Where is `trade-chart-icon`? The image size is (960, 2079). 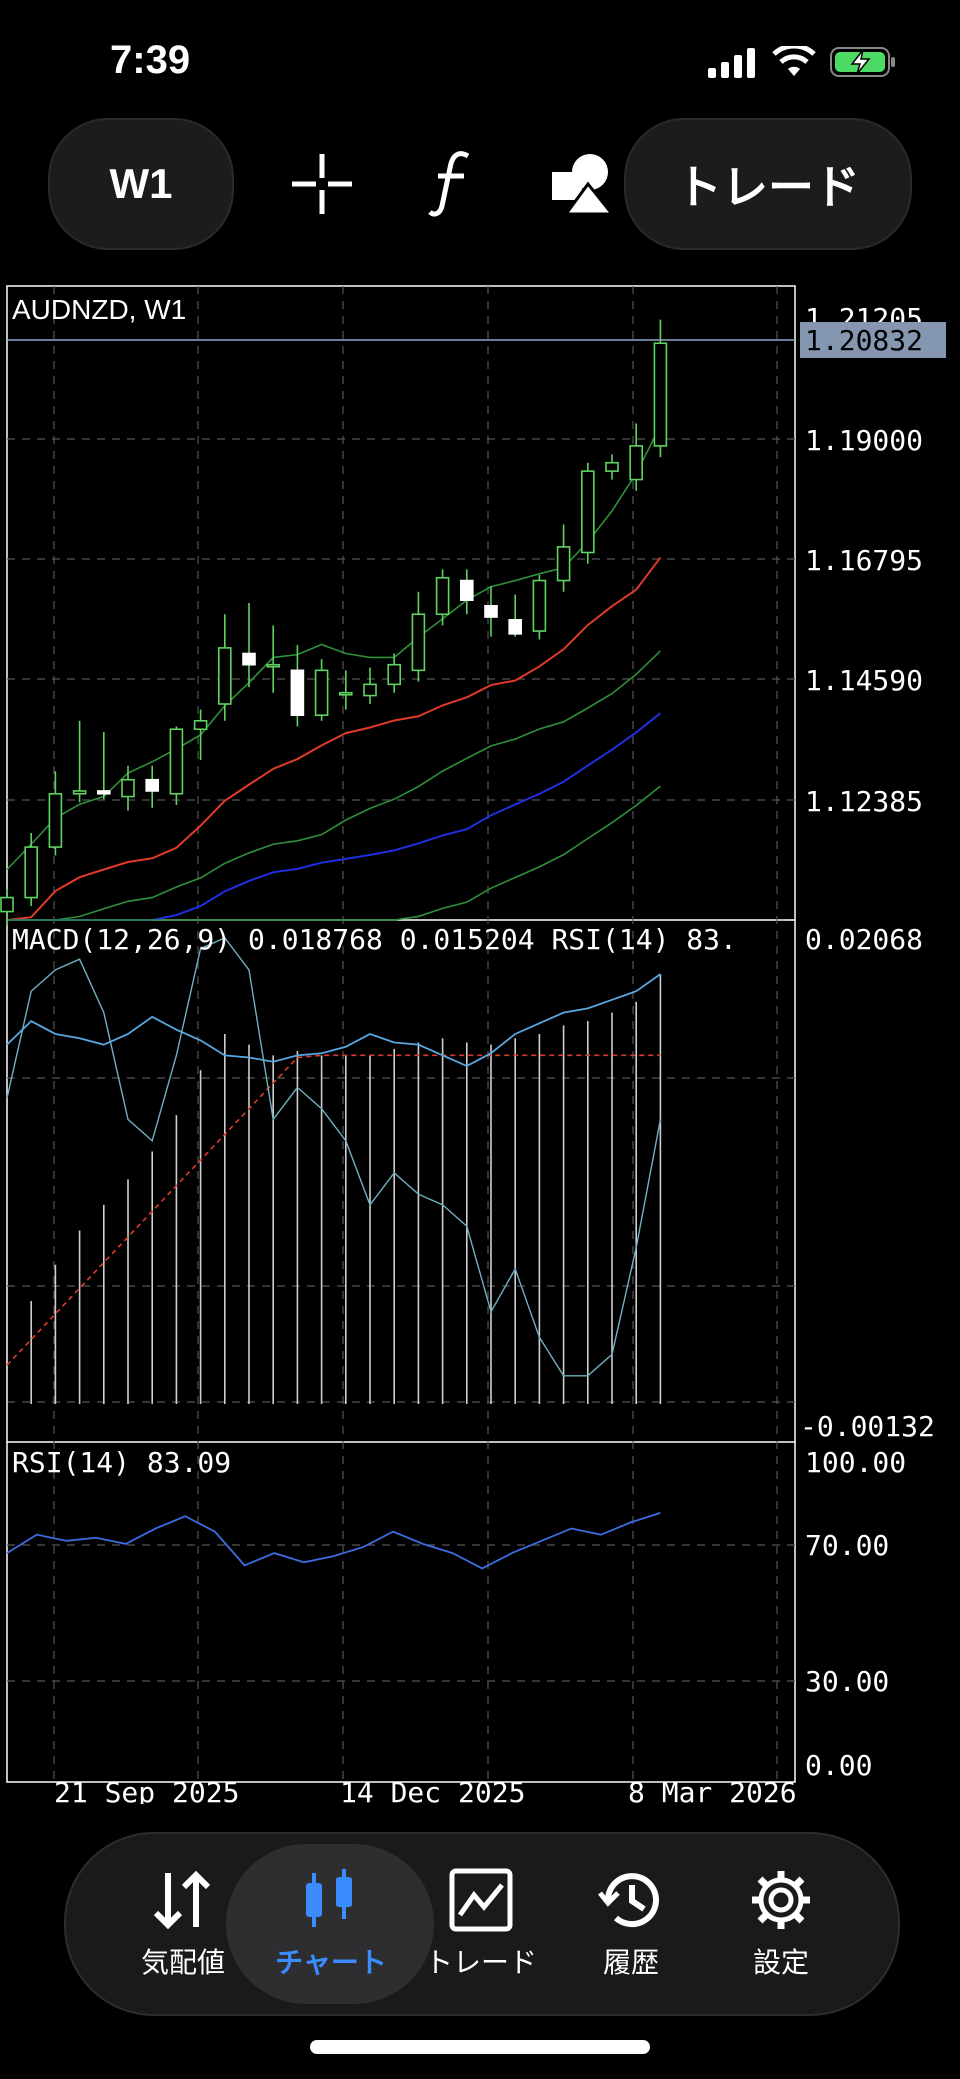
trade-chart-icon is located at coordinates (481, 1900).